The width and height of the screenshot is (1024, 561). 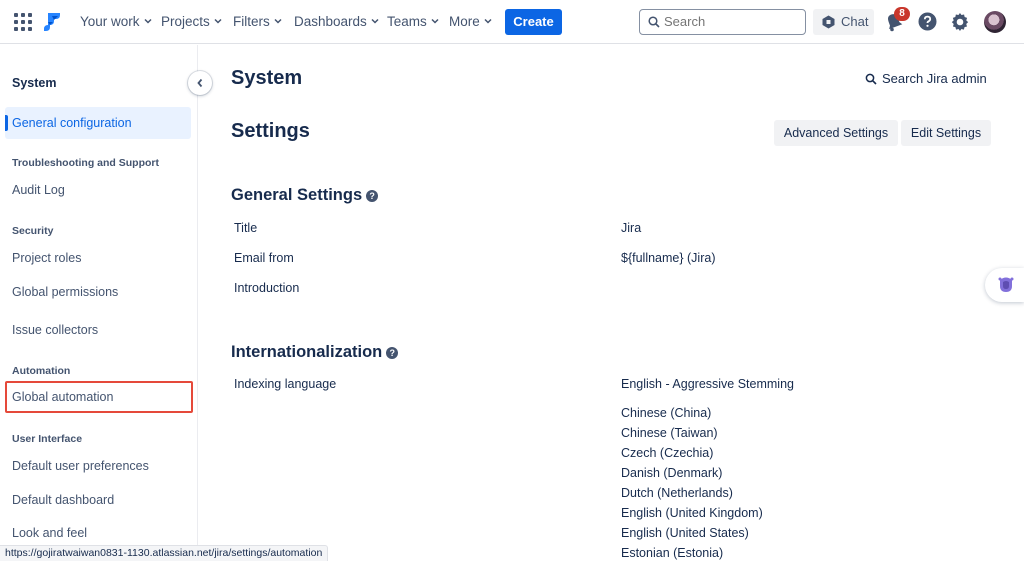 What do you see at coordinates (995, 22) in the screenshot?
I see `user-avatar` at bounding box center [995, 22].